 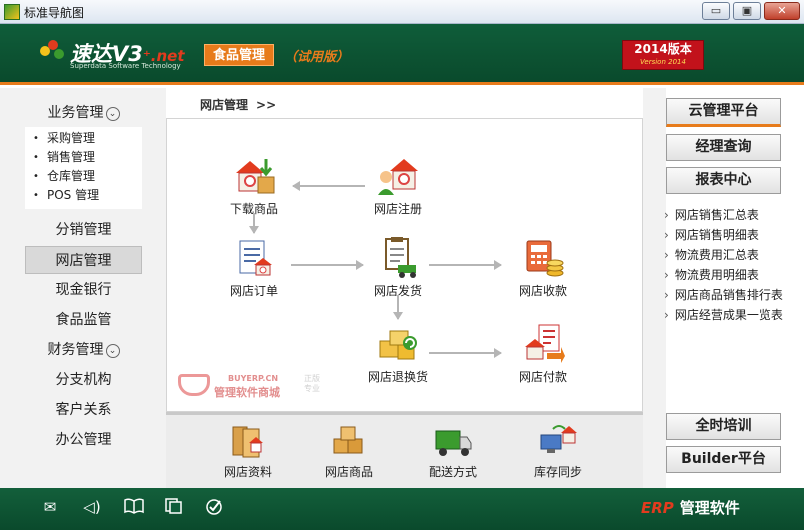 I want to click on book-icon, so click(x=134, y=507).